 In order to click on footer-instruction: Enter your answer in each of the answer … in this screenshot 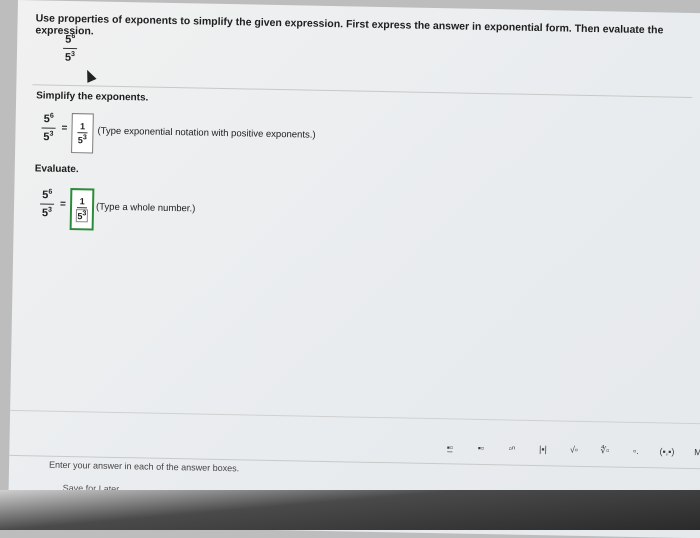, I will do `click(144, 466)`.